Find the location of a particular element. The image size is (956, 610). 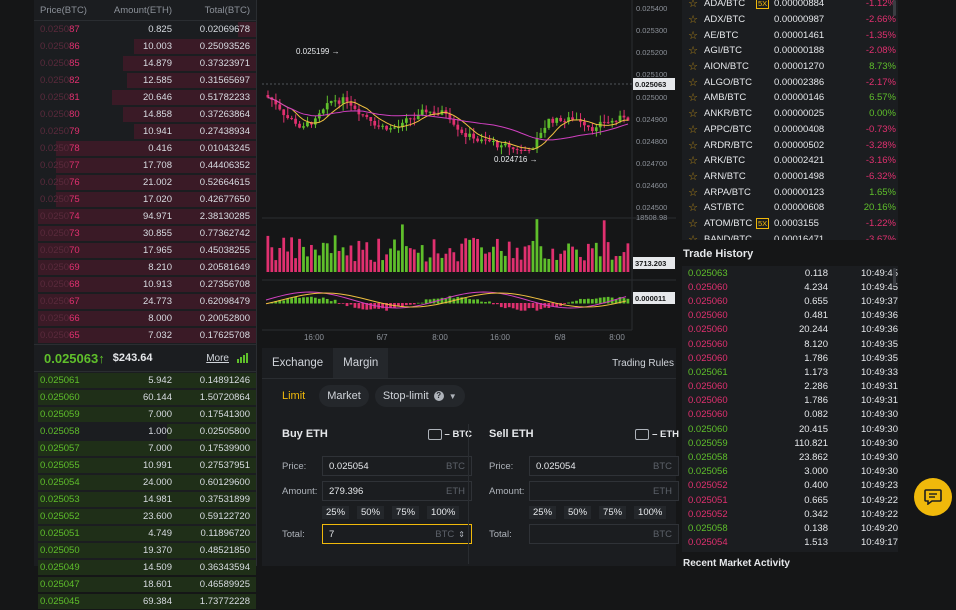

ask-row: 0.025087 0.825 0.02069678 is located at coordinates (145, 29).